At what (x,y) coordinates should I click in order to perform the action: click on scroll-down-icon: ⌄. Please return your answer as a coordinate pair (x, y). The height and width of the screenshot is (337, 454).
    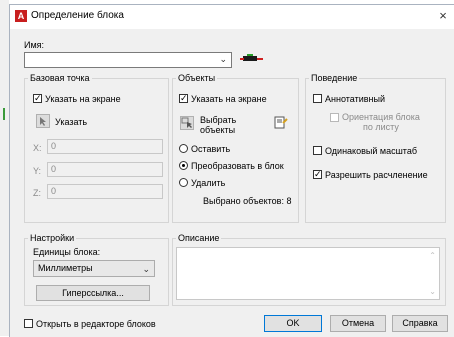
    Looking at the image, I should click on (432, 291).